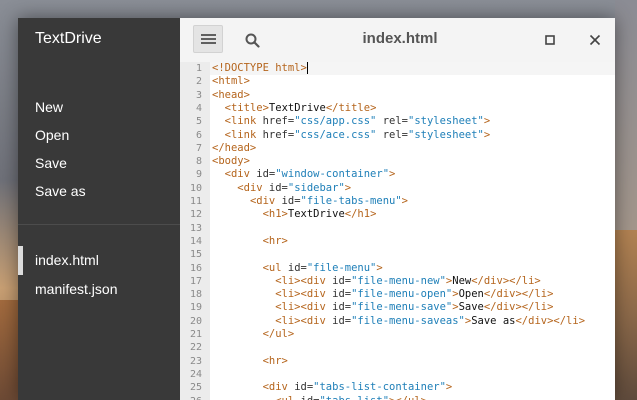 The image size is (637, 400). Describe the element at coordinates (294, 187) in the screenshot. I see `code-text: <div id="sidebar">` at that location.